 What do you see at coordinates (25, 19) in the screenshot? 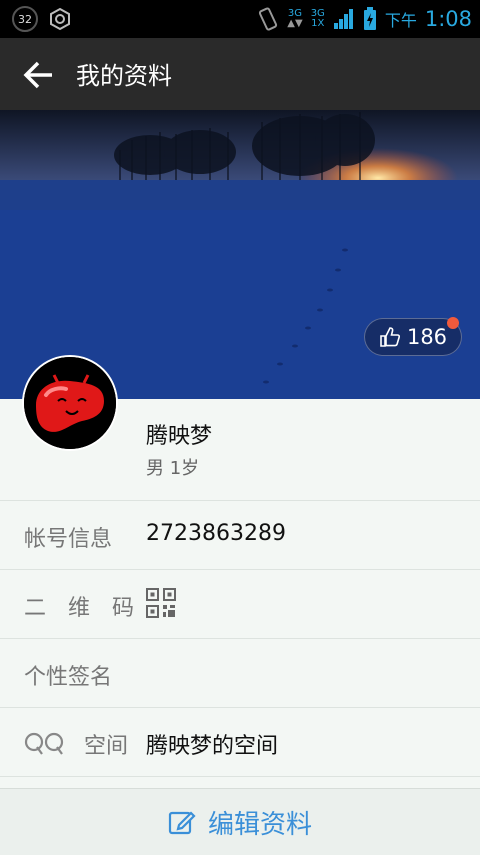
I see `notification-badge: 32` at bounding box center [25, 19].